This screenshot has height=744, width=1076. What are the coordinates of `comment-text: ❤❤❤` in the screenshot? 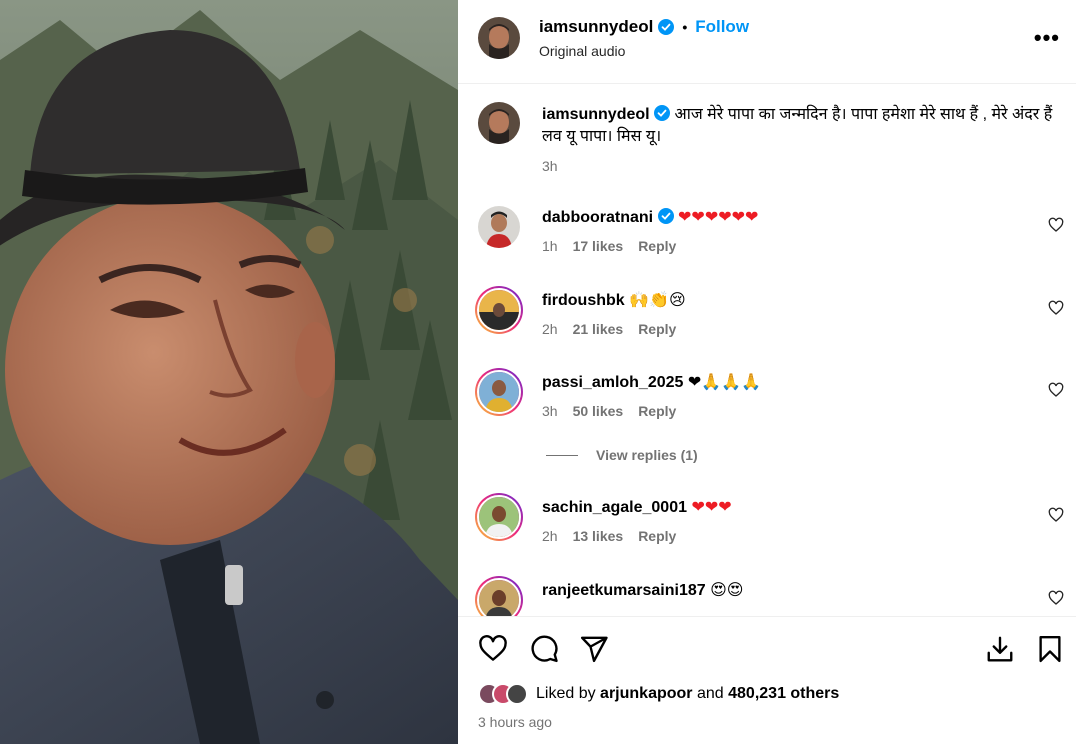 It's located at (711, 506).